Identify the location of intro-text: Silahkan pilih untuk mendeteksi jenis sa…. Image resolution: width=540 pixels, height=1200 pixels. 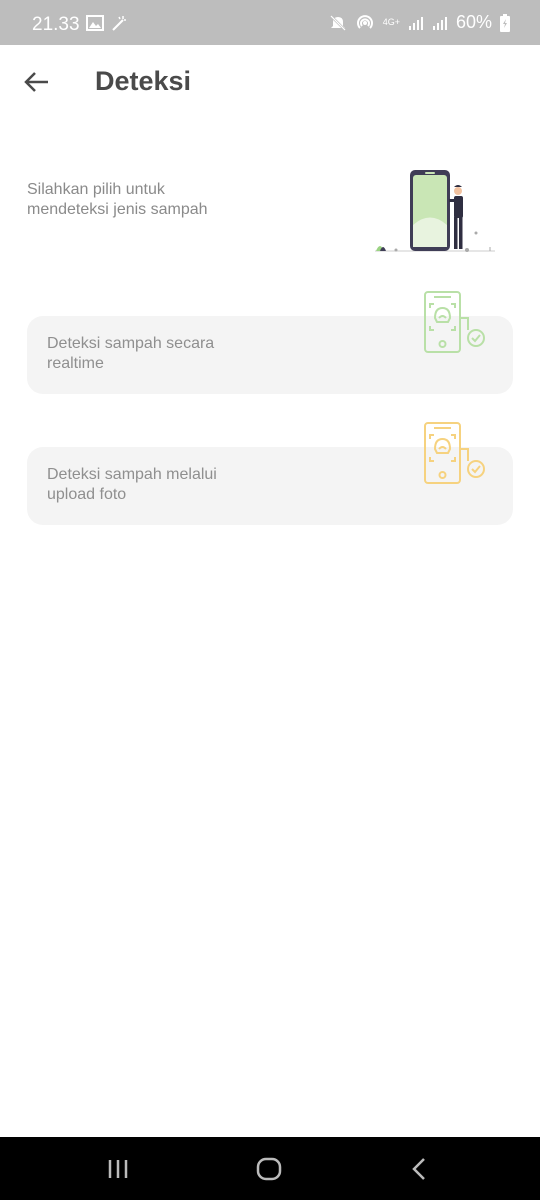
(117, 199).